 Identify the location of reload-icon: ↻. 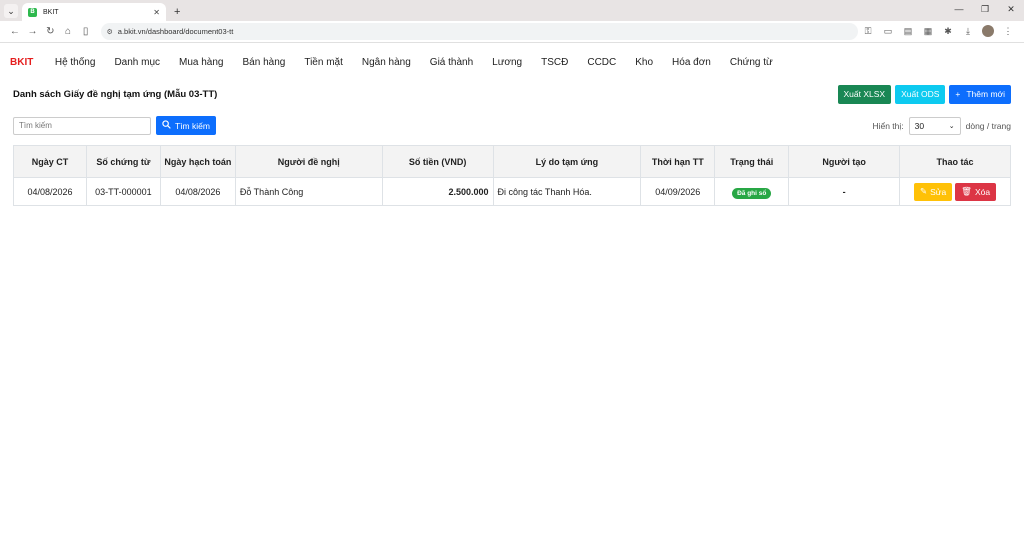
(50, 31).